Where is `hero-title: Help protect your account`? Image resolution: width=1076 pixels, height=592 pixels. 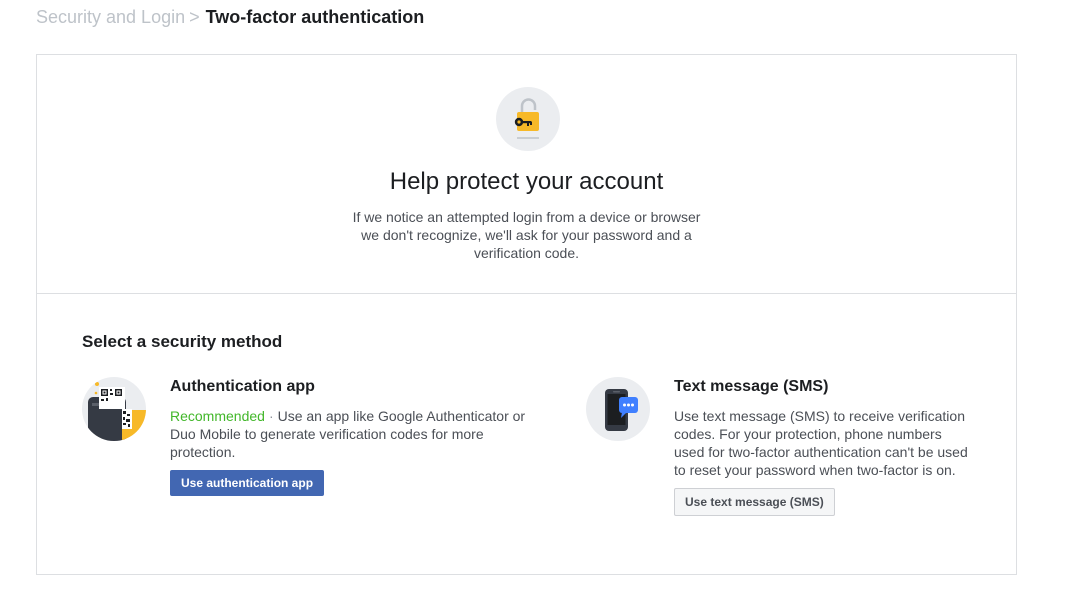
hero-title: Help protect your account is located at coordinates (526, 181).